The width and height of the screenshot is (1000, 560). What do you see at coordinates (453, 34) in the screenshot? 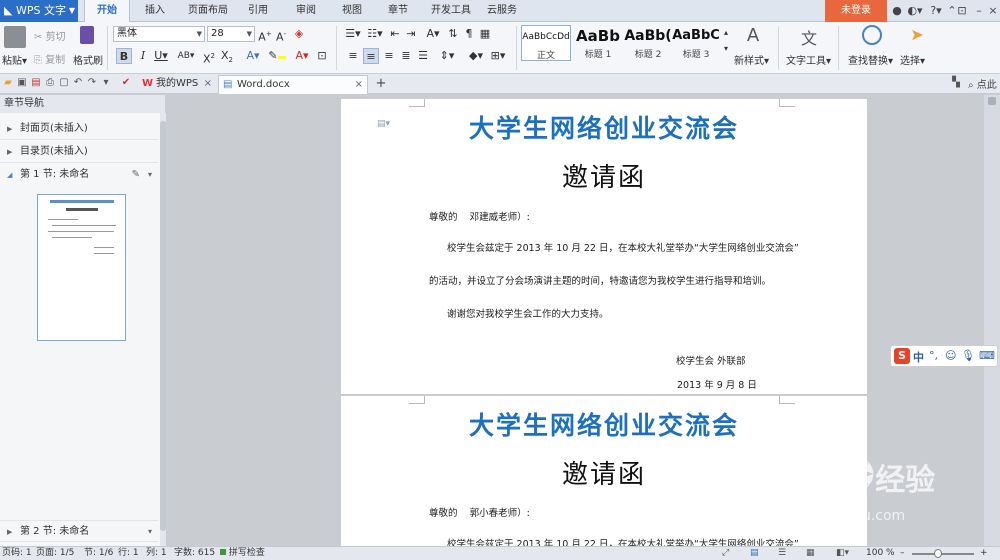
I see `sort-icon: ⇅` at bounding box center [453, 34].